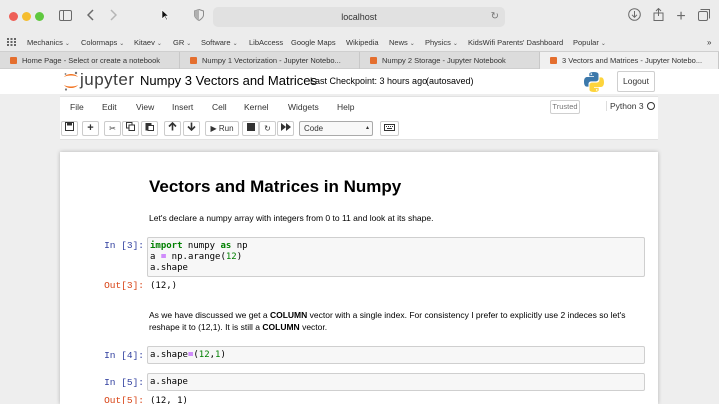  I want to click on markdown-heading: Vectors and Matrices in Numpy, so click(275, 186).